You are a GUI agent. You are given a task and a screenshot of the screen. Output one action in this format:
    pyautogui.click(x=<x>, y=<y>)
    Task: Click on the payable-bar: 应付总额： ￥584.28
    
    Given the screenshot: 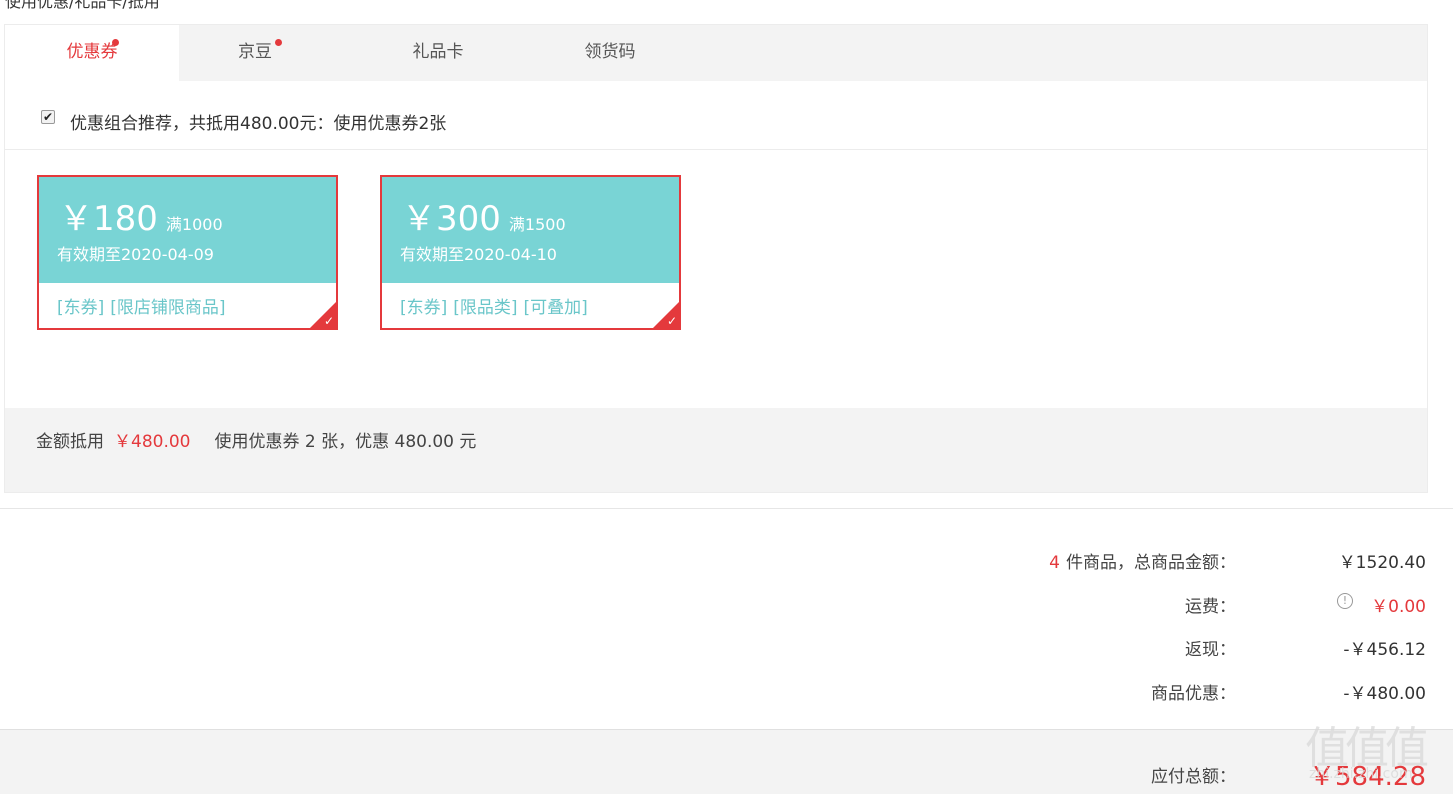 What is the action you would take?
    pyautogui.click(x=726, y=761)
    